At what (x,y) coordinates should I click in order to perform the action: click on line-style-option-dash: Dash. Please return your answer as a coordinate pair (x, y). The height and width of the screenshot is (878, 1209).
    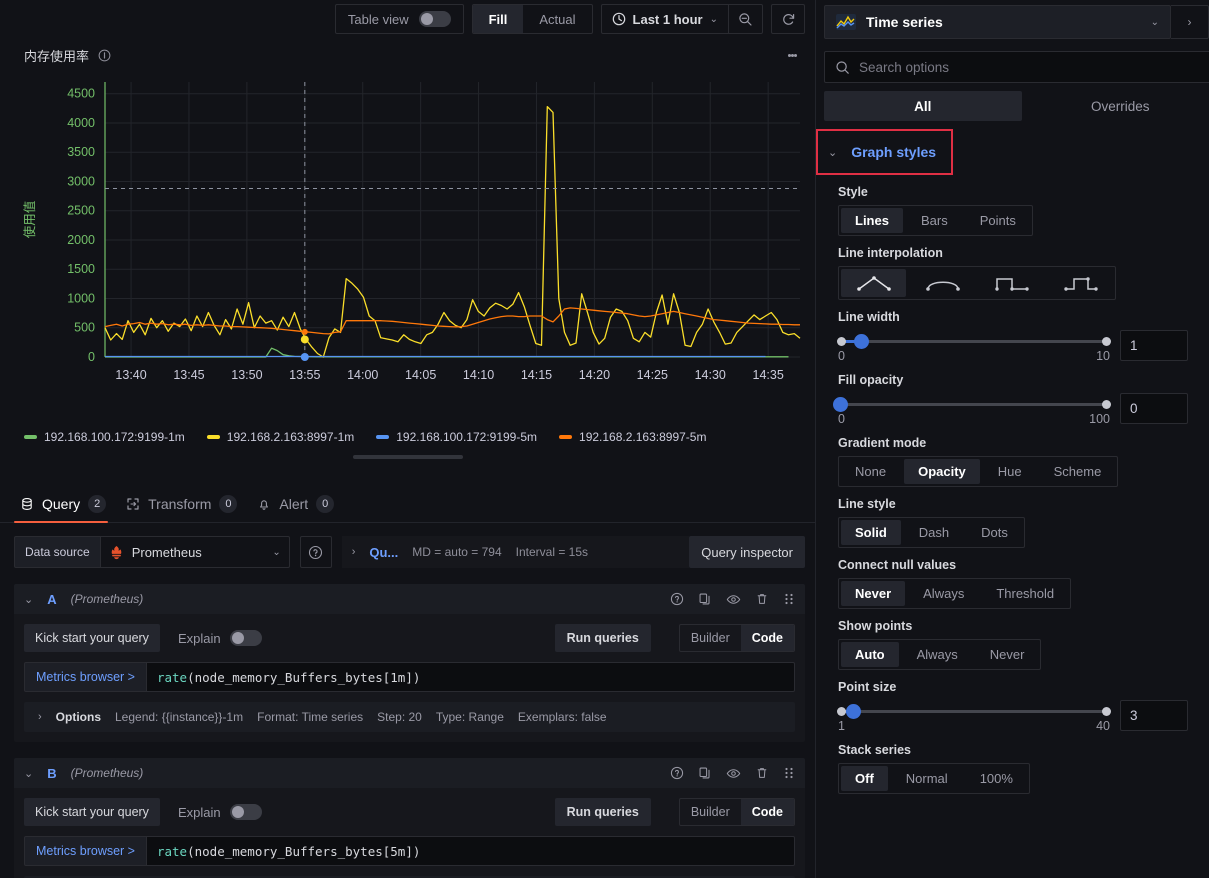
    Looking at the image, I should click on (934, 532).